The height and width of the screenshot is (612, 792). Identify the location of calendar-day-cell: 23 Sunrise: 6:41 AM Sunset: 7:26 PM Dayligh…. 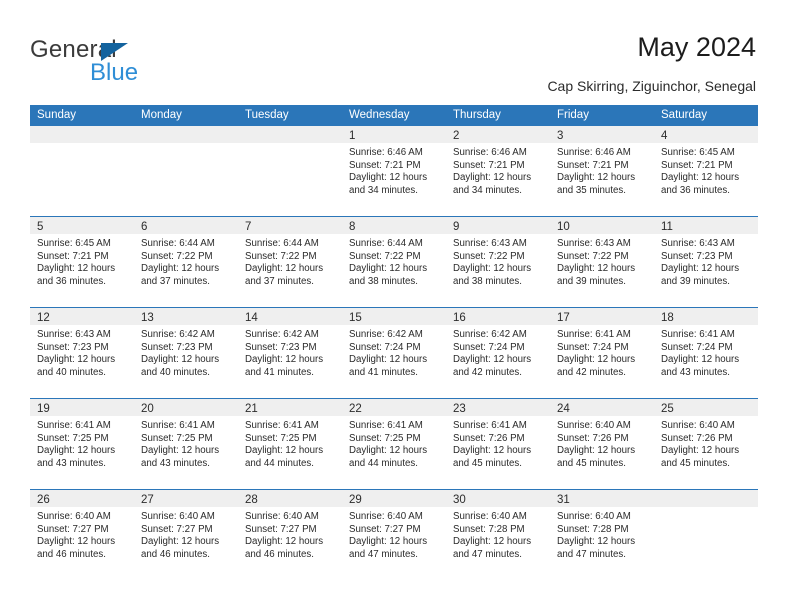
(498, 444).